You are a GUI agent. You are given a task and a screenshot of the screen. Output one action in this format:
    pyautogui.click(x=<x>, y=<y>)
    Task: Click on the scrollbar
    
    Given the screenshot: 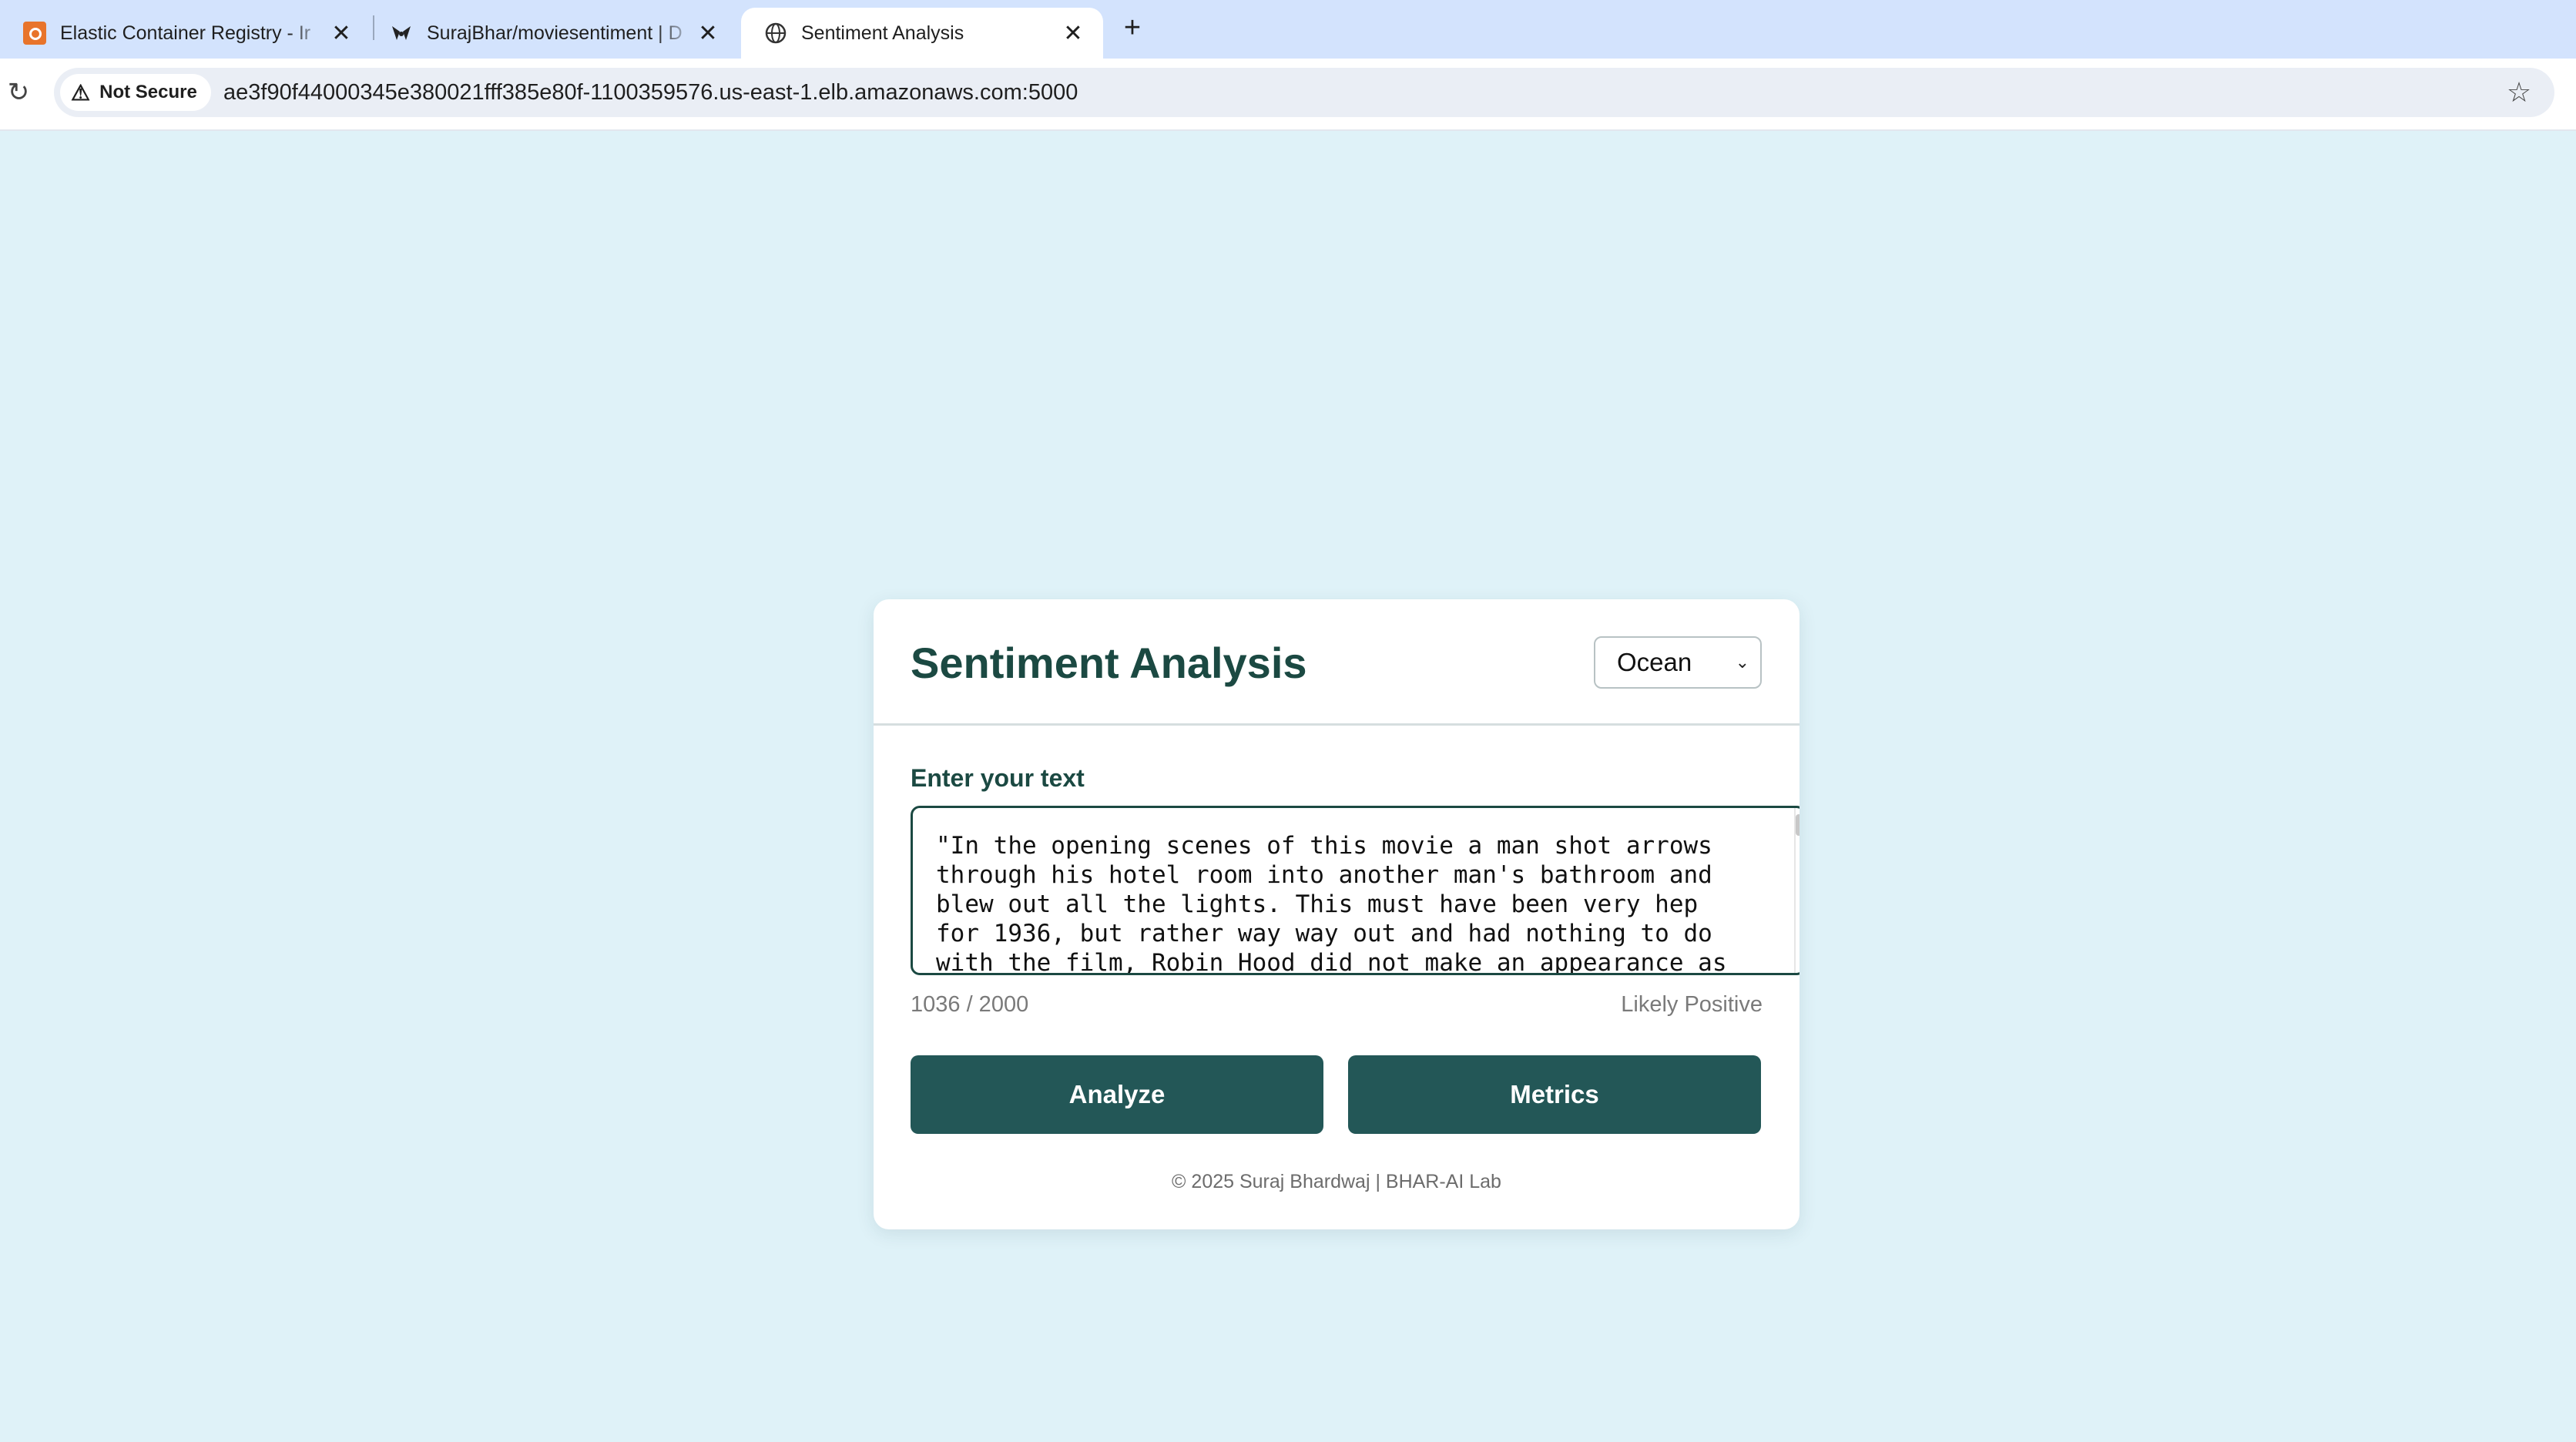 What is the action you would take?
    pyautogui.click(x=1797, y=890)
    